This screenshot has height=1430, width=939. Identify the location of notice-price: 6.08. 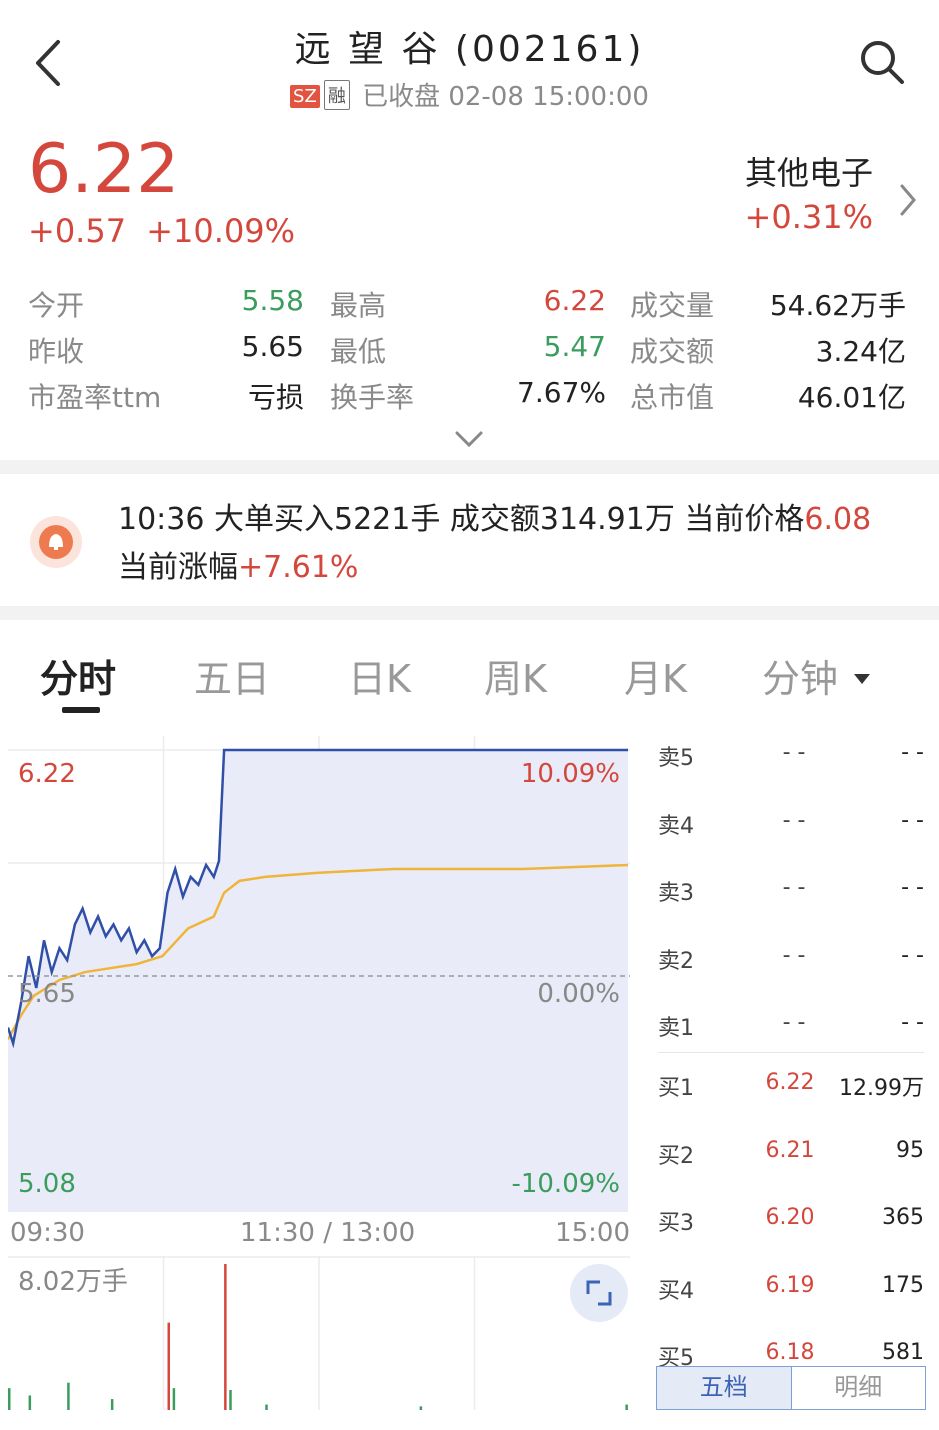
(838, 519).